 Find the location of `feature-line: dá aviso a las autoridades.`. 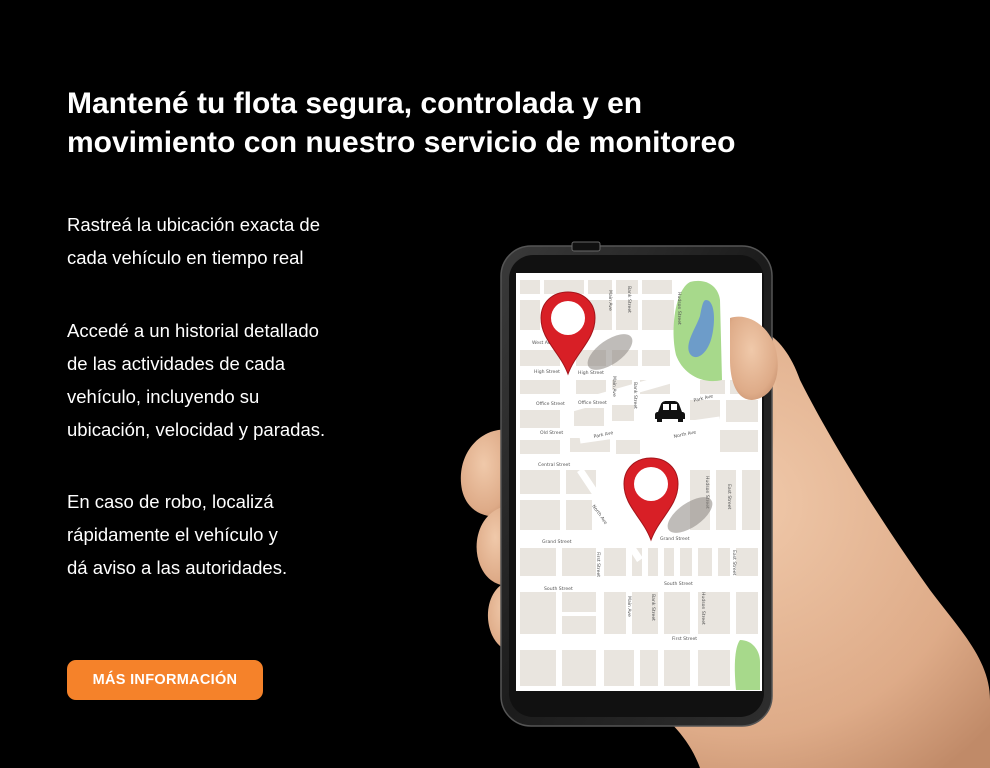

feature-line: dá aviso a las autoridades. is located at coordinates (177, 567).